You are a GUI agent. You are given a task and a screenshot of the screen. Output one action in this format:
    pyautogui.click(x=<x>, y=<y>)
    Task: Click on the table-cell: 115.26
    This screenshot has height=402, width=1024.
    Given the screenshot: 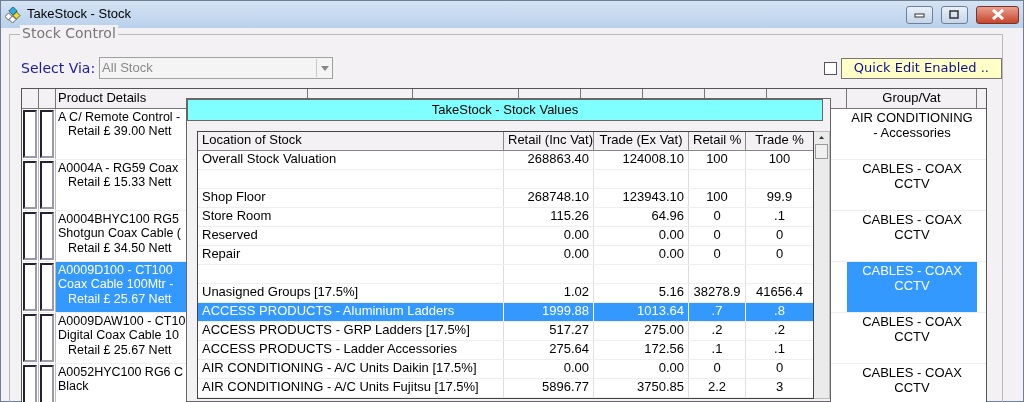 What is the action you would take?
    pyautogui.click(x=549, y=217)
    